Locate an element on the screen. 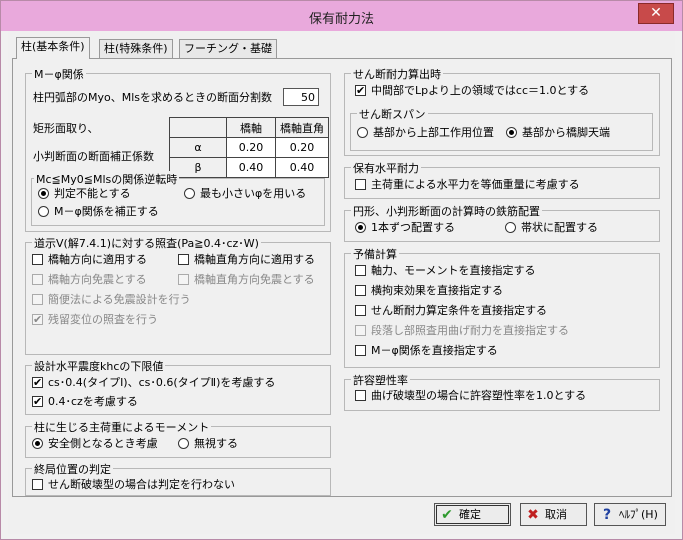 This screenshot has width=683, height=540. radio-span-pier-top: 基部から橋脚天端 is located at coordinates (558, 132).